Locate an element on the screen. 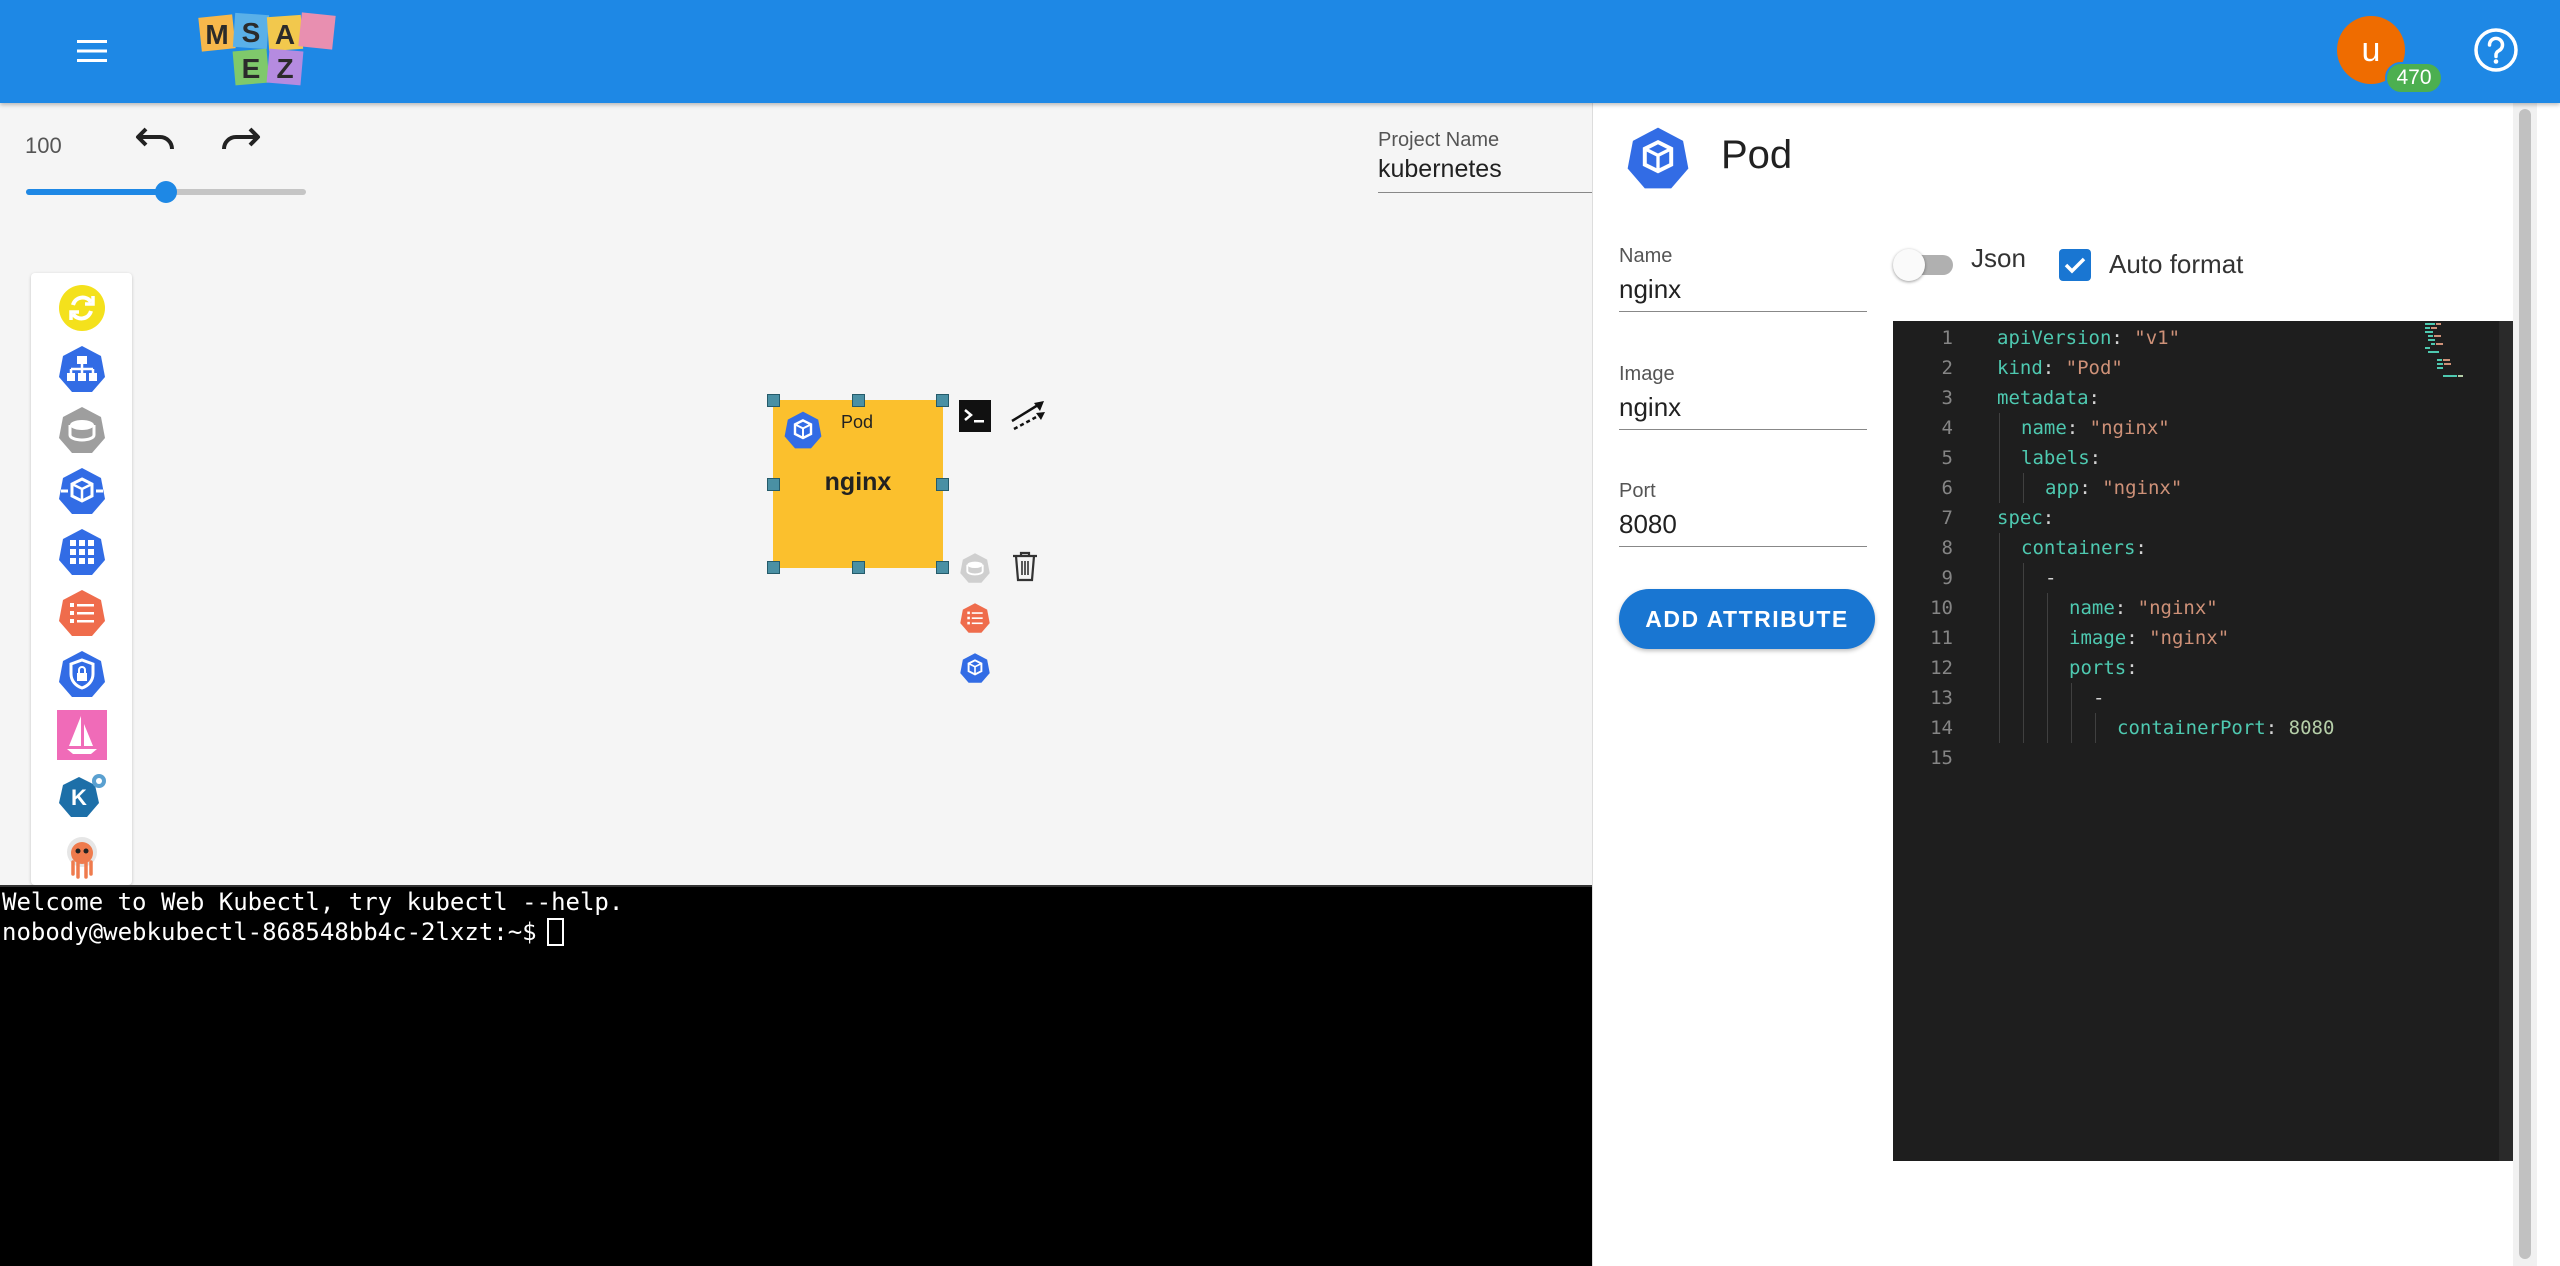 The height and width of the screenshot is (1266, 2560). code-line: 6 app: "nginx" is located at coordinates (2173, 488).